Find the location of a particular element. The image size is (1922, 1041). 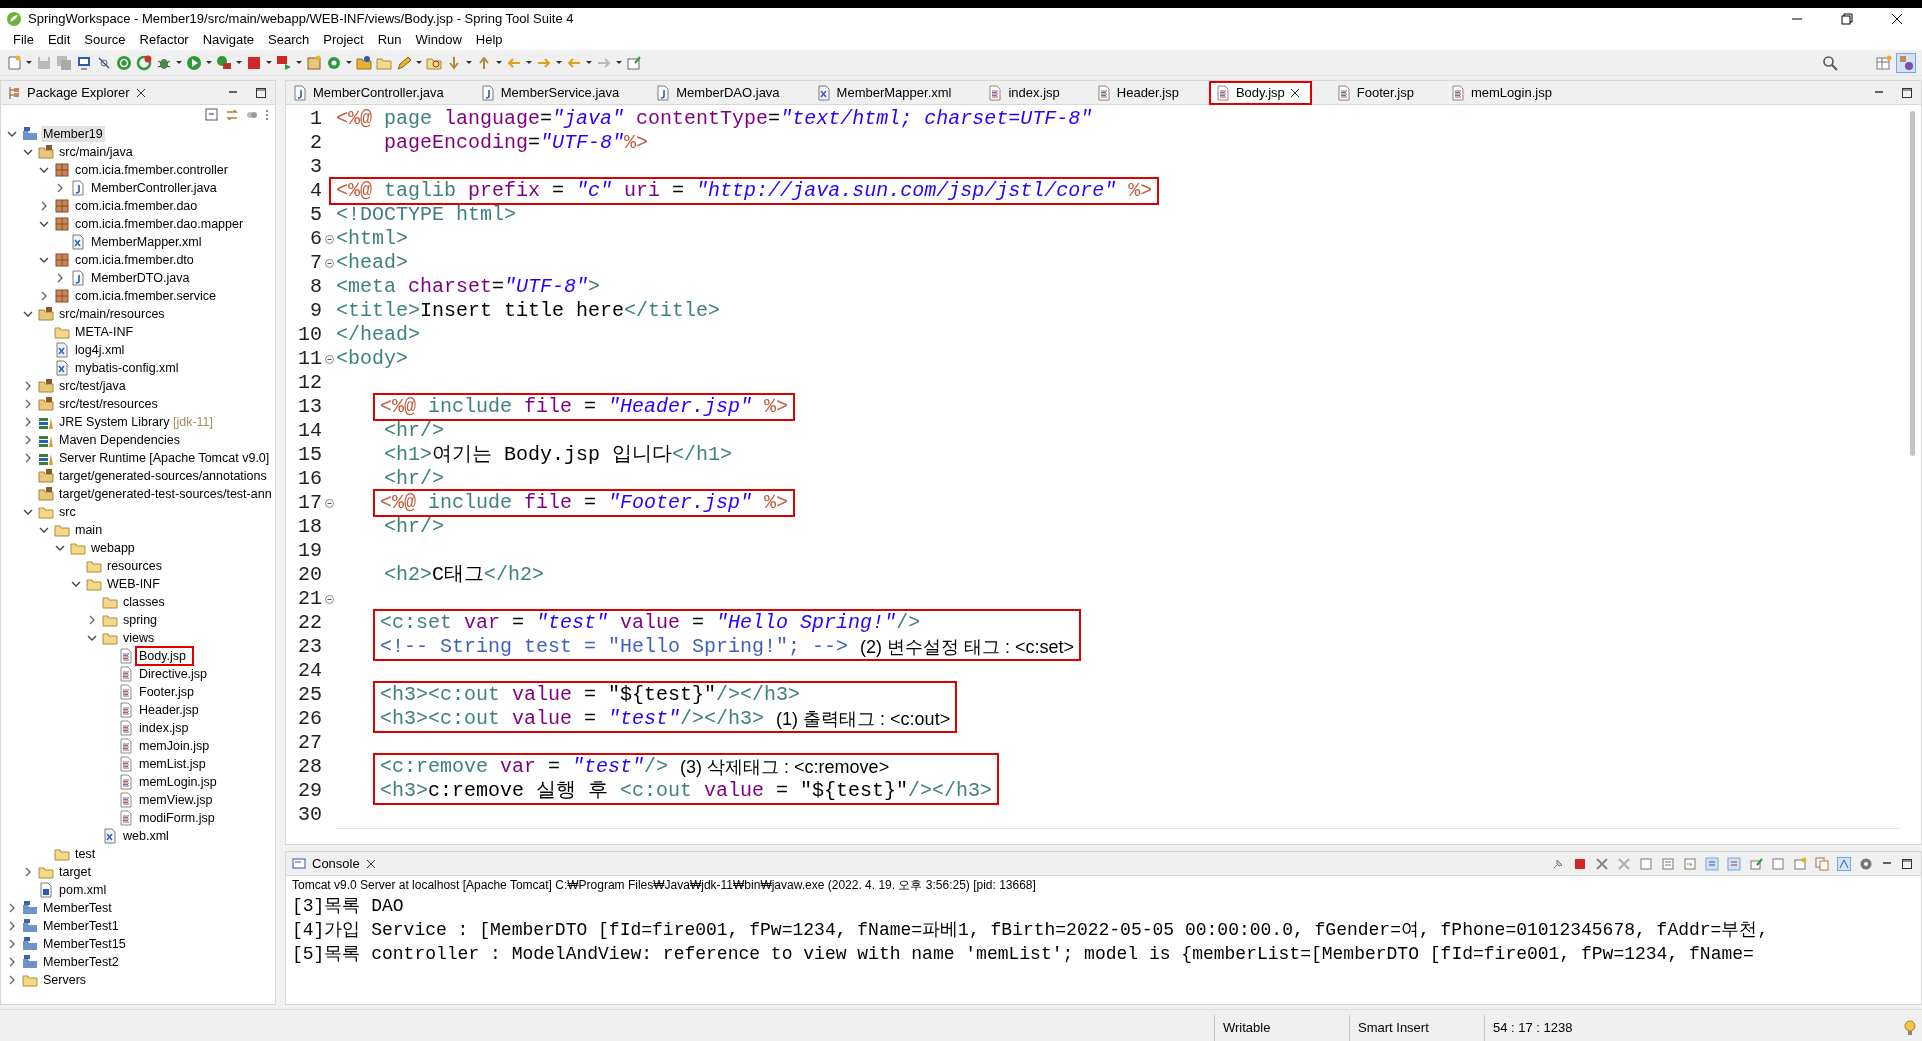

tree-item: resources is located at coordinates (134, 566).